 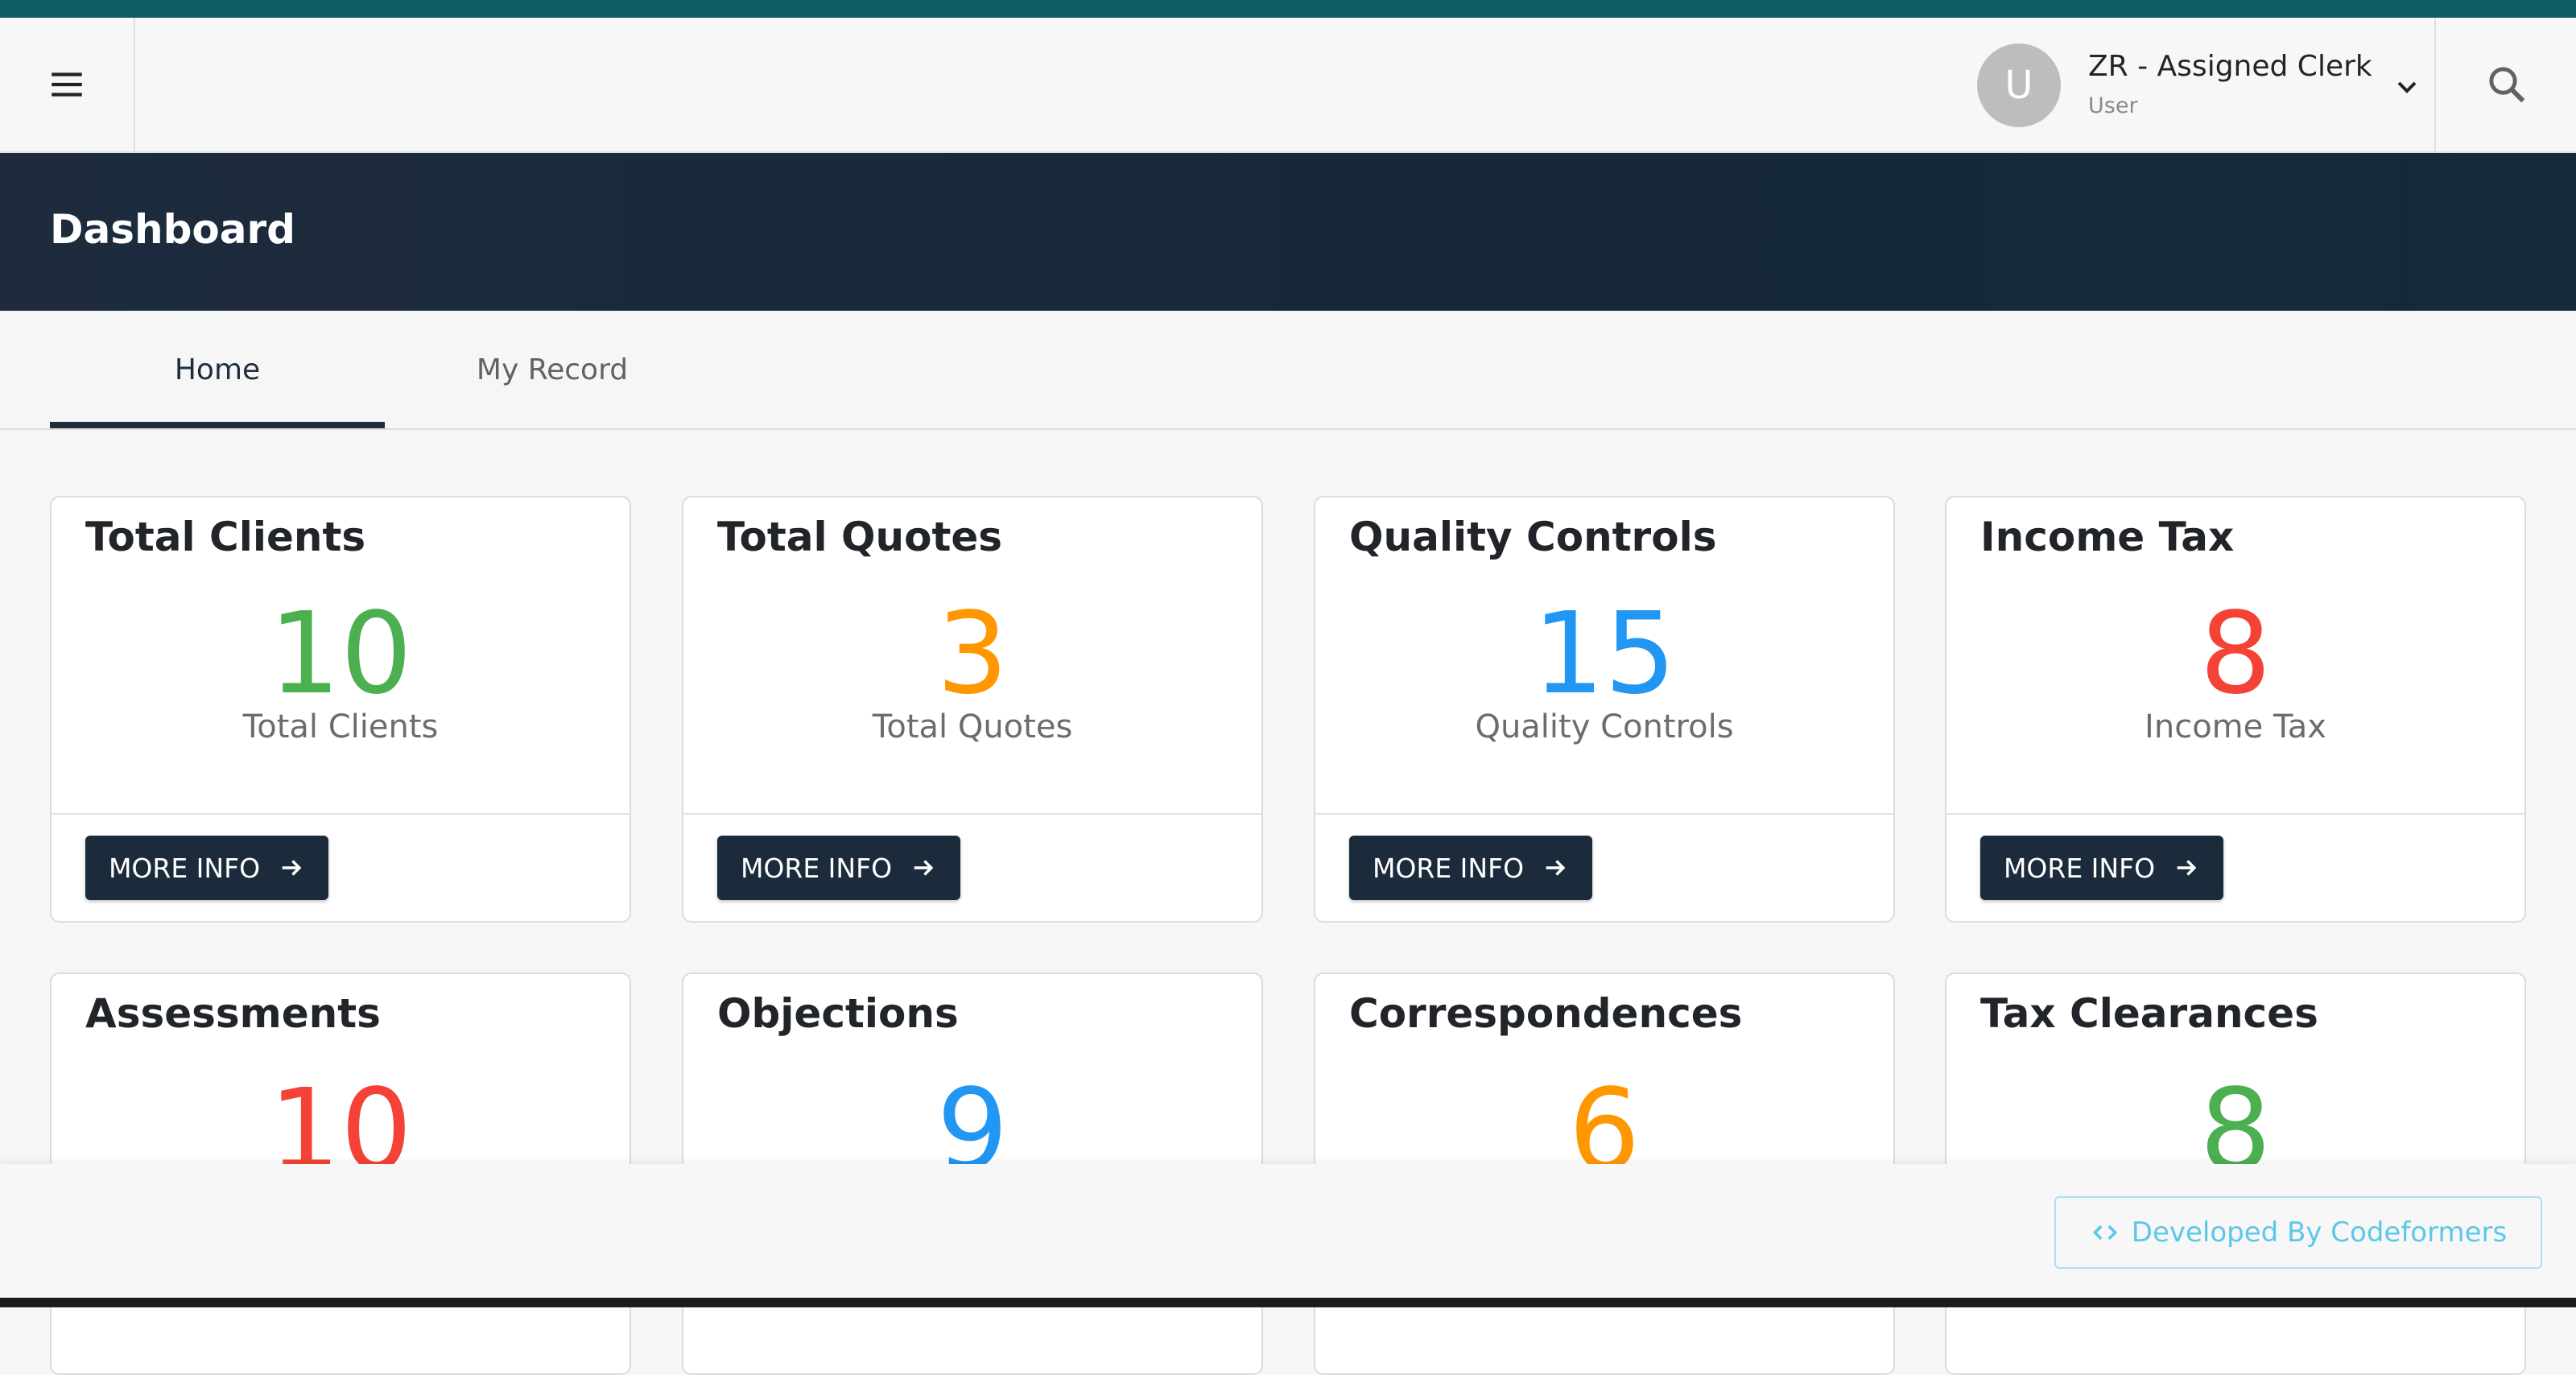 What do you see at coordinates (2319, 1232) in the screenshot?
I see `developer-credit-label: Developed By Codeformers` at bounding box center [2319, 1232].